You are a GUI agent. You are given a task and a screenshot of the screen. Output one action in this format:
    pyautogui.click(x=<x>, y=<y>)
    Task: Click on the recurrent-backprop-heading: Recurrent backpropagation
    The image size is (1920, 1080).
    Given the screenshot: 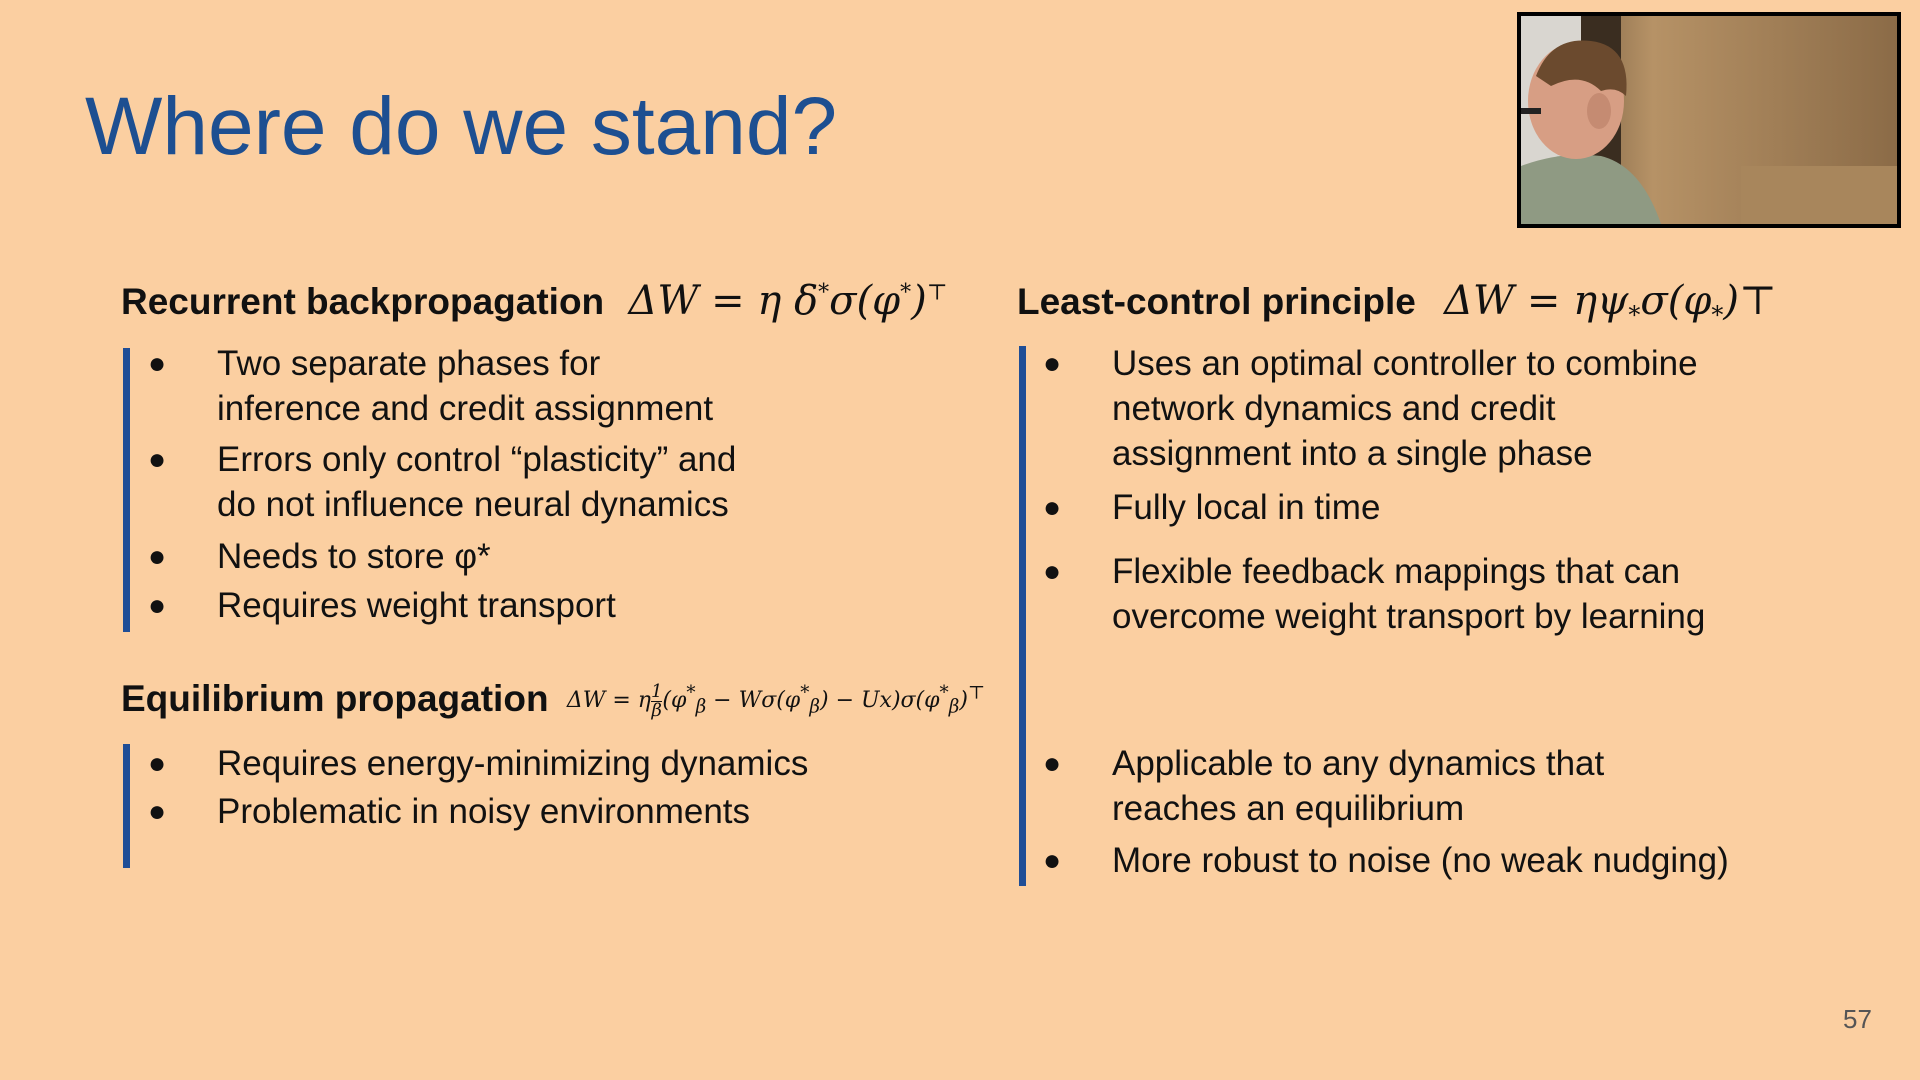 What is the action you would take?
    pyautogui.click(x=363, y=301)
    